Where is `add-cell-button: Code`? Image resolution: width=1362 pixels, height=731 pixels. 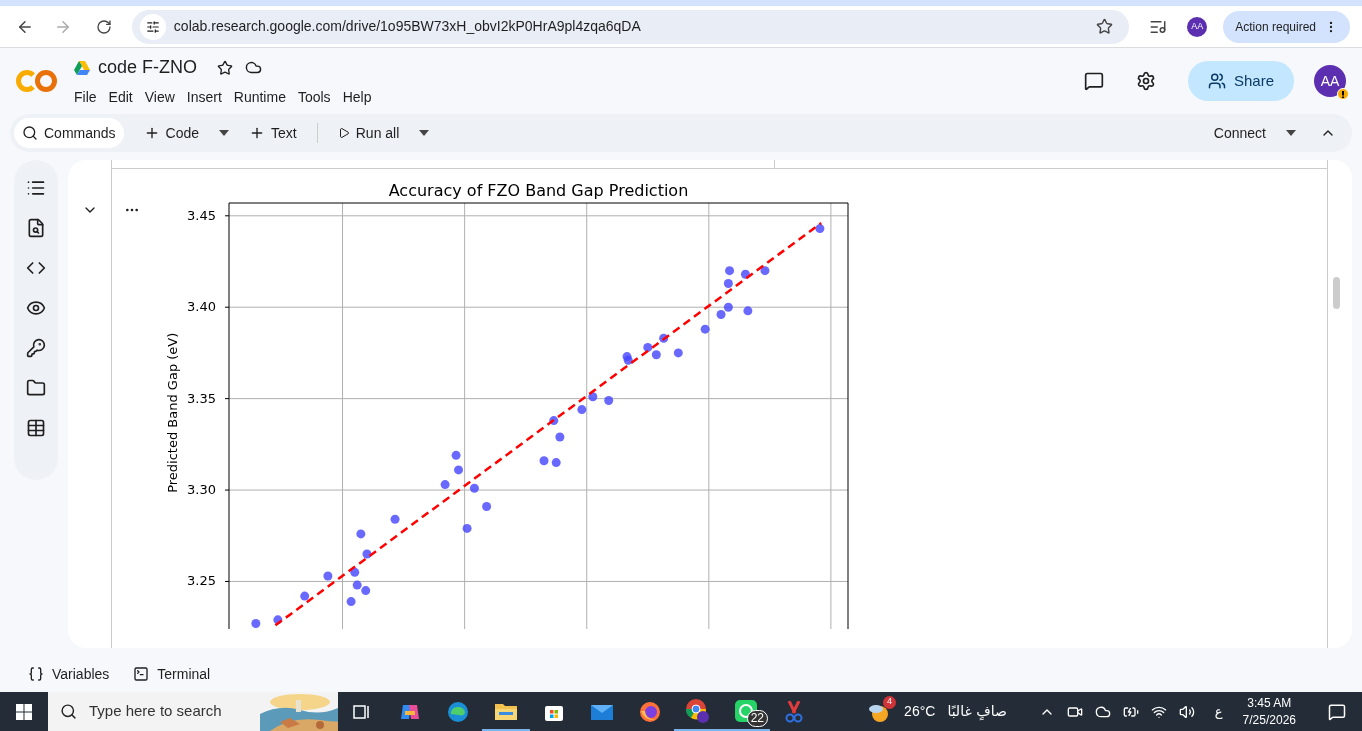 add-cell-button: Code is located at coordinates (171, 133).